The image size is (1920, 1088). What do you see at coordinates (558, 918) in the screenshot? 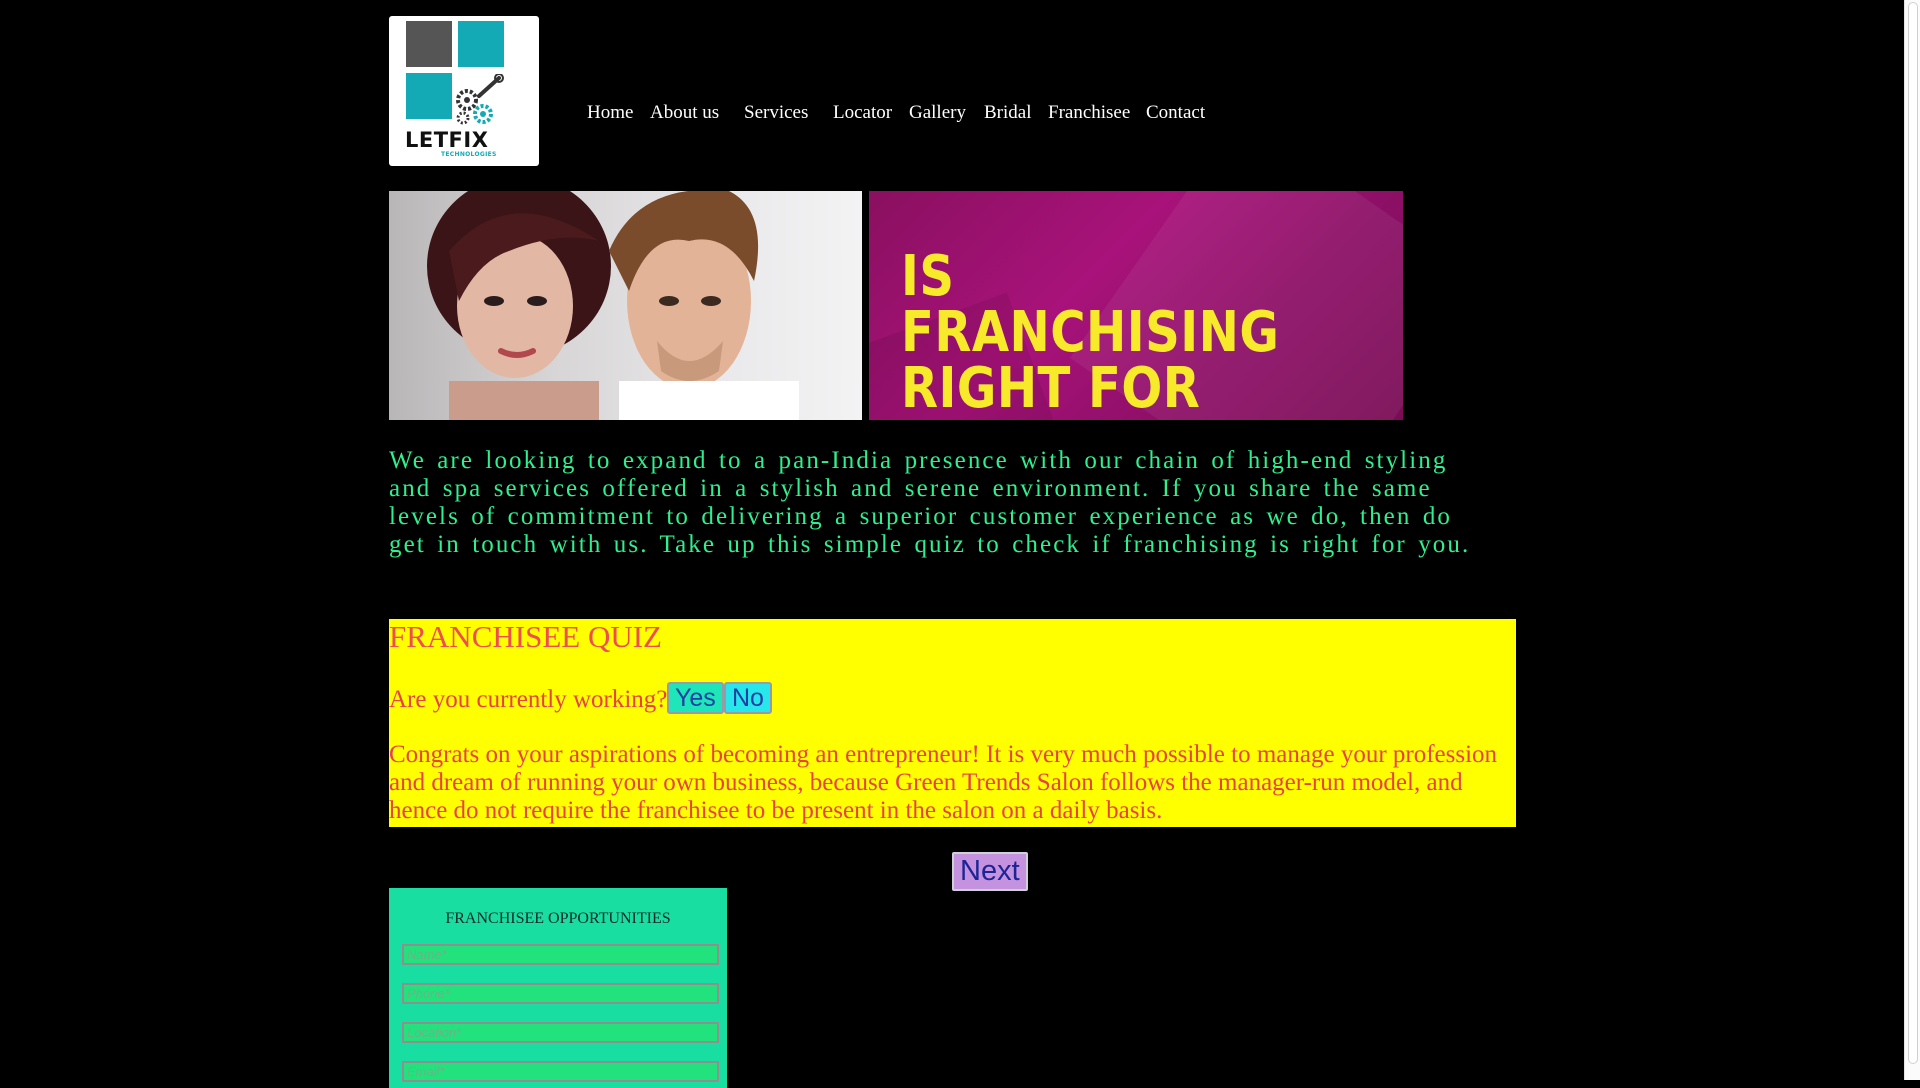
I see `form-title: FRANCHISEE OPPORTUNITIES` at bounding box center [558, 918].